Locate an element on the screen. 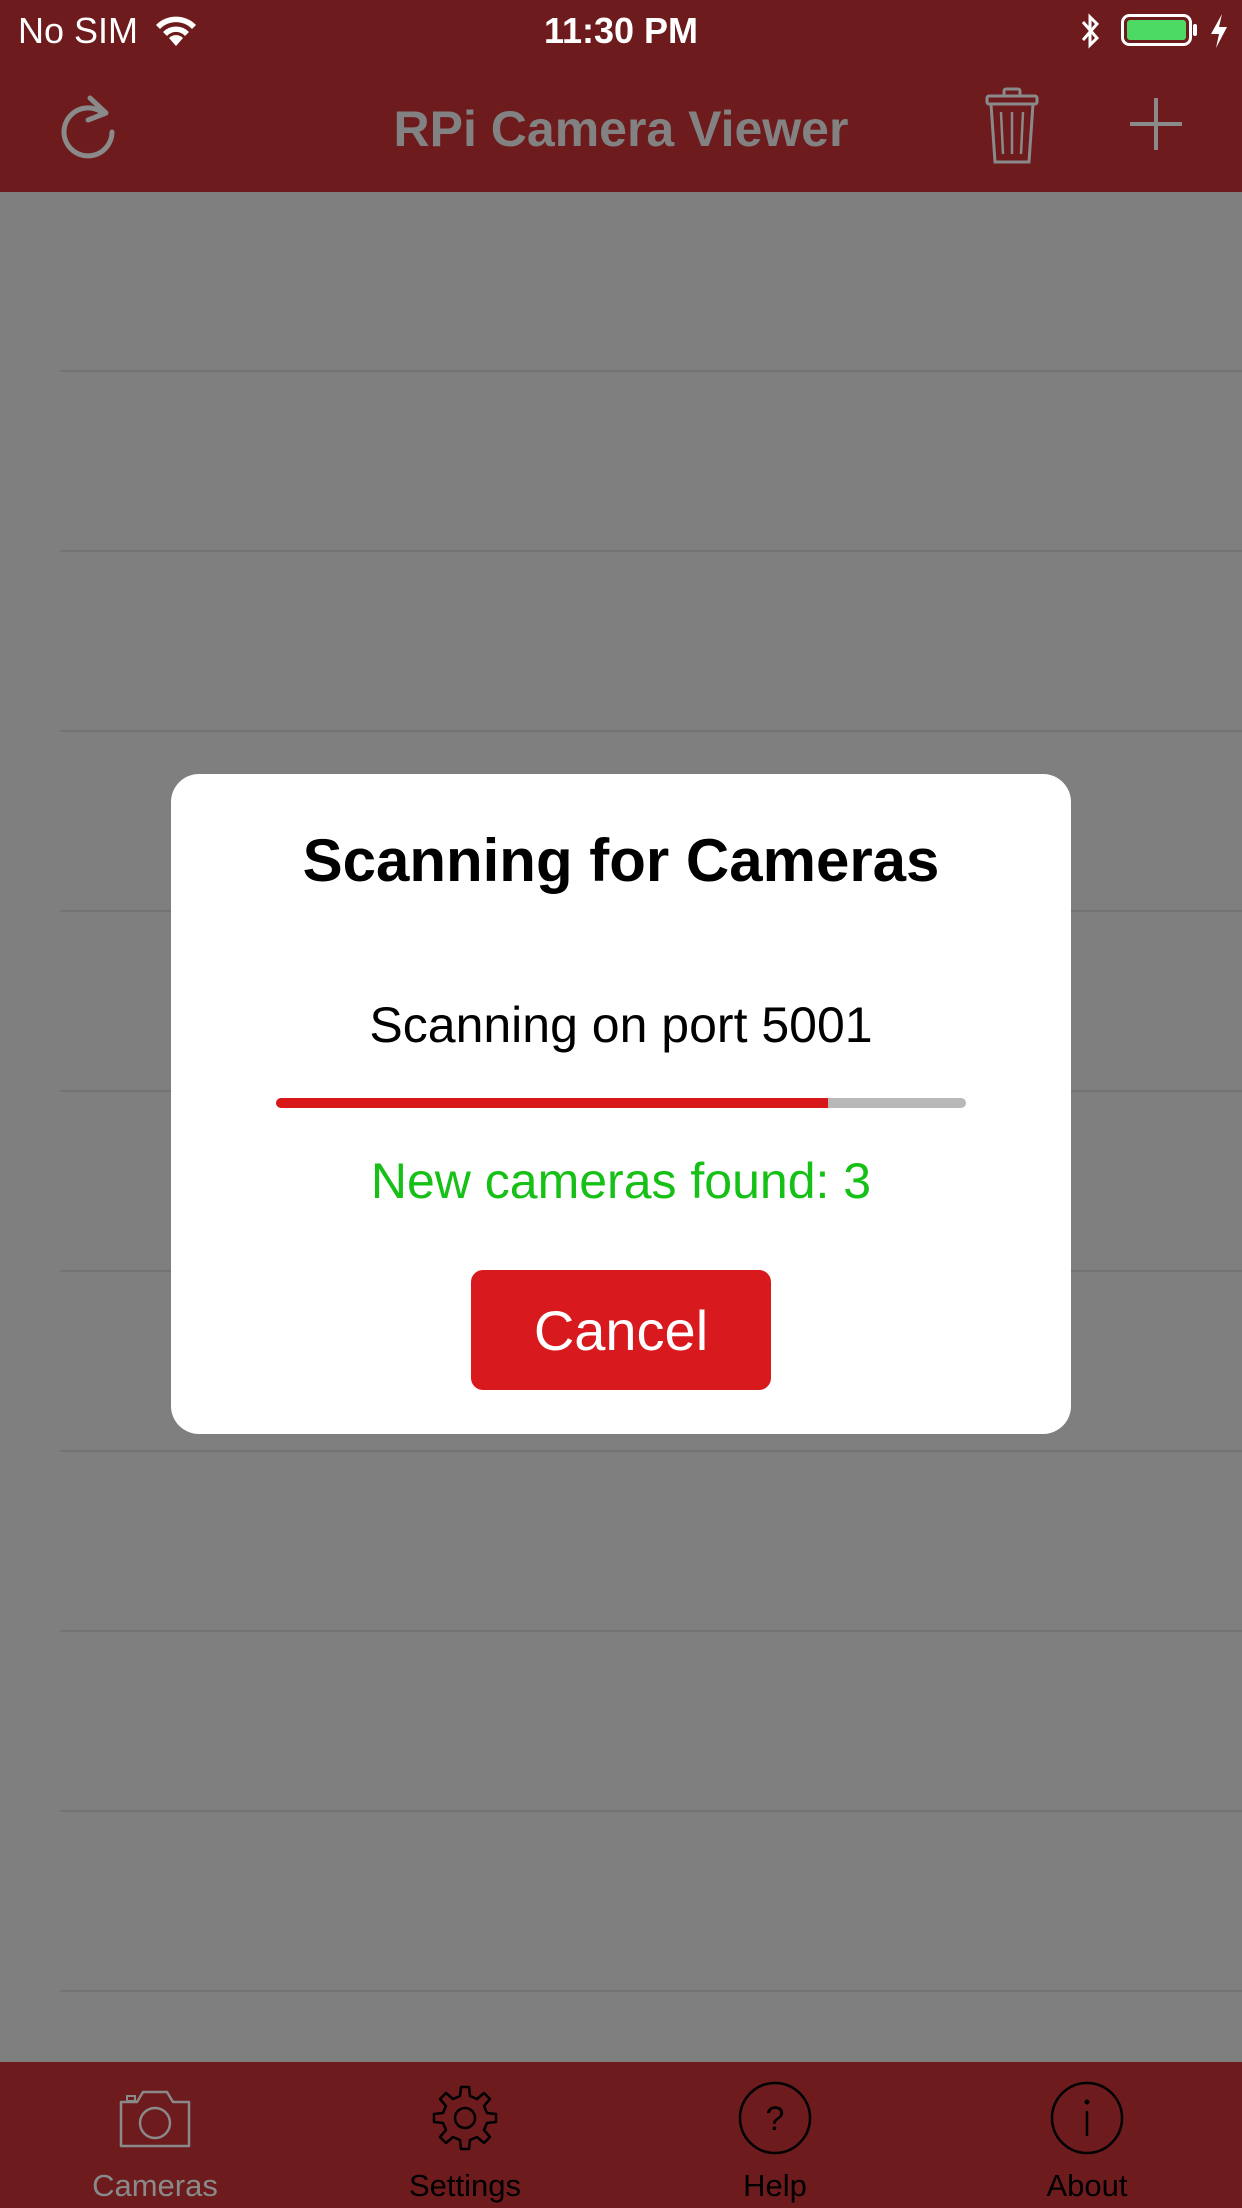 The image size is (1242, 2208). help-icon: ? is located at coordinates (775, 2118).